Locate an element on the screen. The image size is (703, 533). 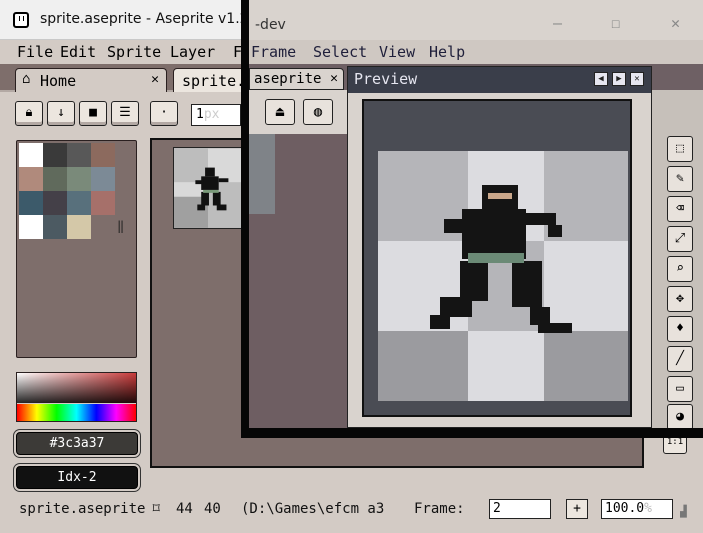
fill-tool-button: ♦ is located at coordinates (680, 329).